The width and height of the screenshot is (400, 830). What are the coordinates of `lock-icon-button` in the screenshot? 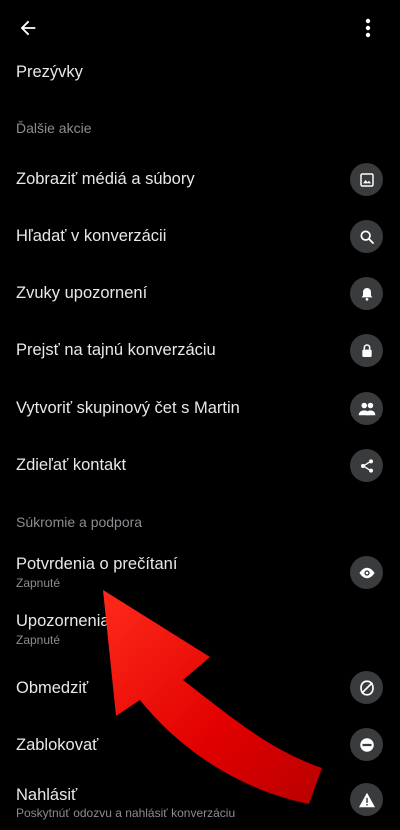 It's located at (366, 350).